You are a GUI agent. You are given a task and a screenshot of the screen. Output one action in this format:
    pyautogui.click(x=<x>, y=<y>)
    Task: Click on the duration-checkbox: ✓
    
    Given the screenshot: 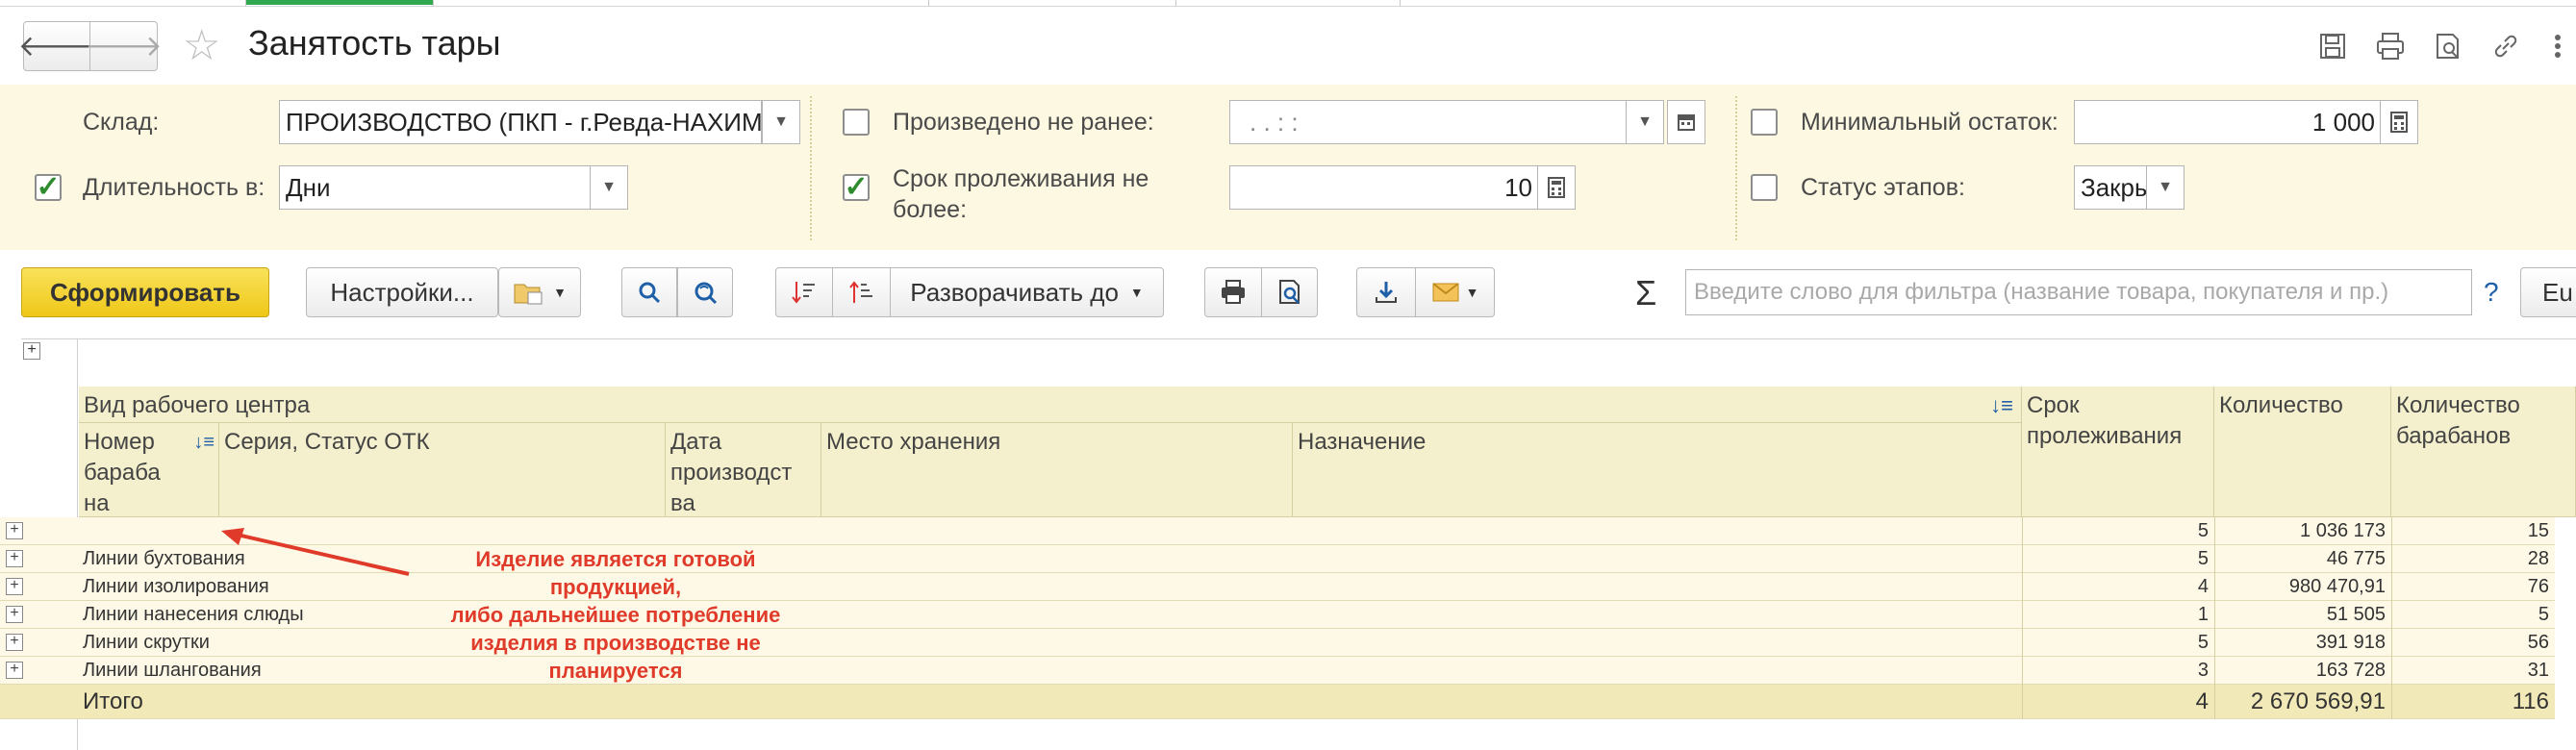 What is the action you would take?
    pyautogui.click(x=48, y=187)
    